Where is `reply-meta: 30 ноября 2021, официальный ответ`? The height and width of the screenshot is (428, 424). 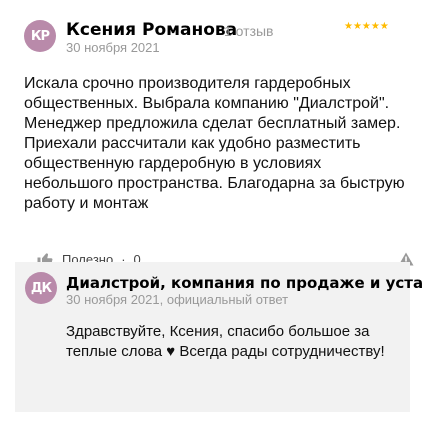 reply-meta: 30 ноября 2021, официальный ответ is located at coordinates (177, 299).